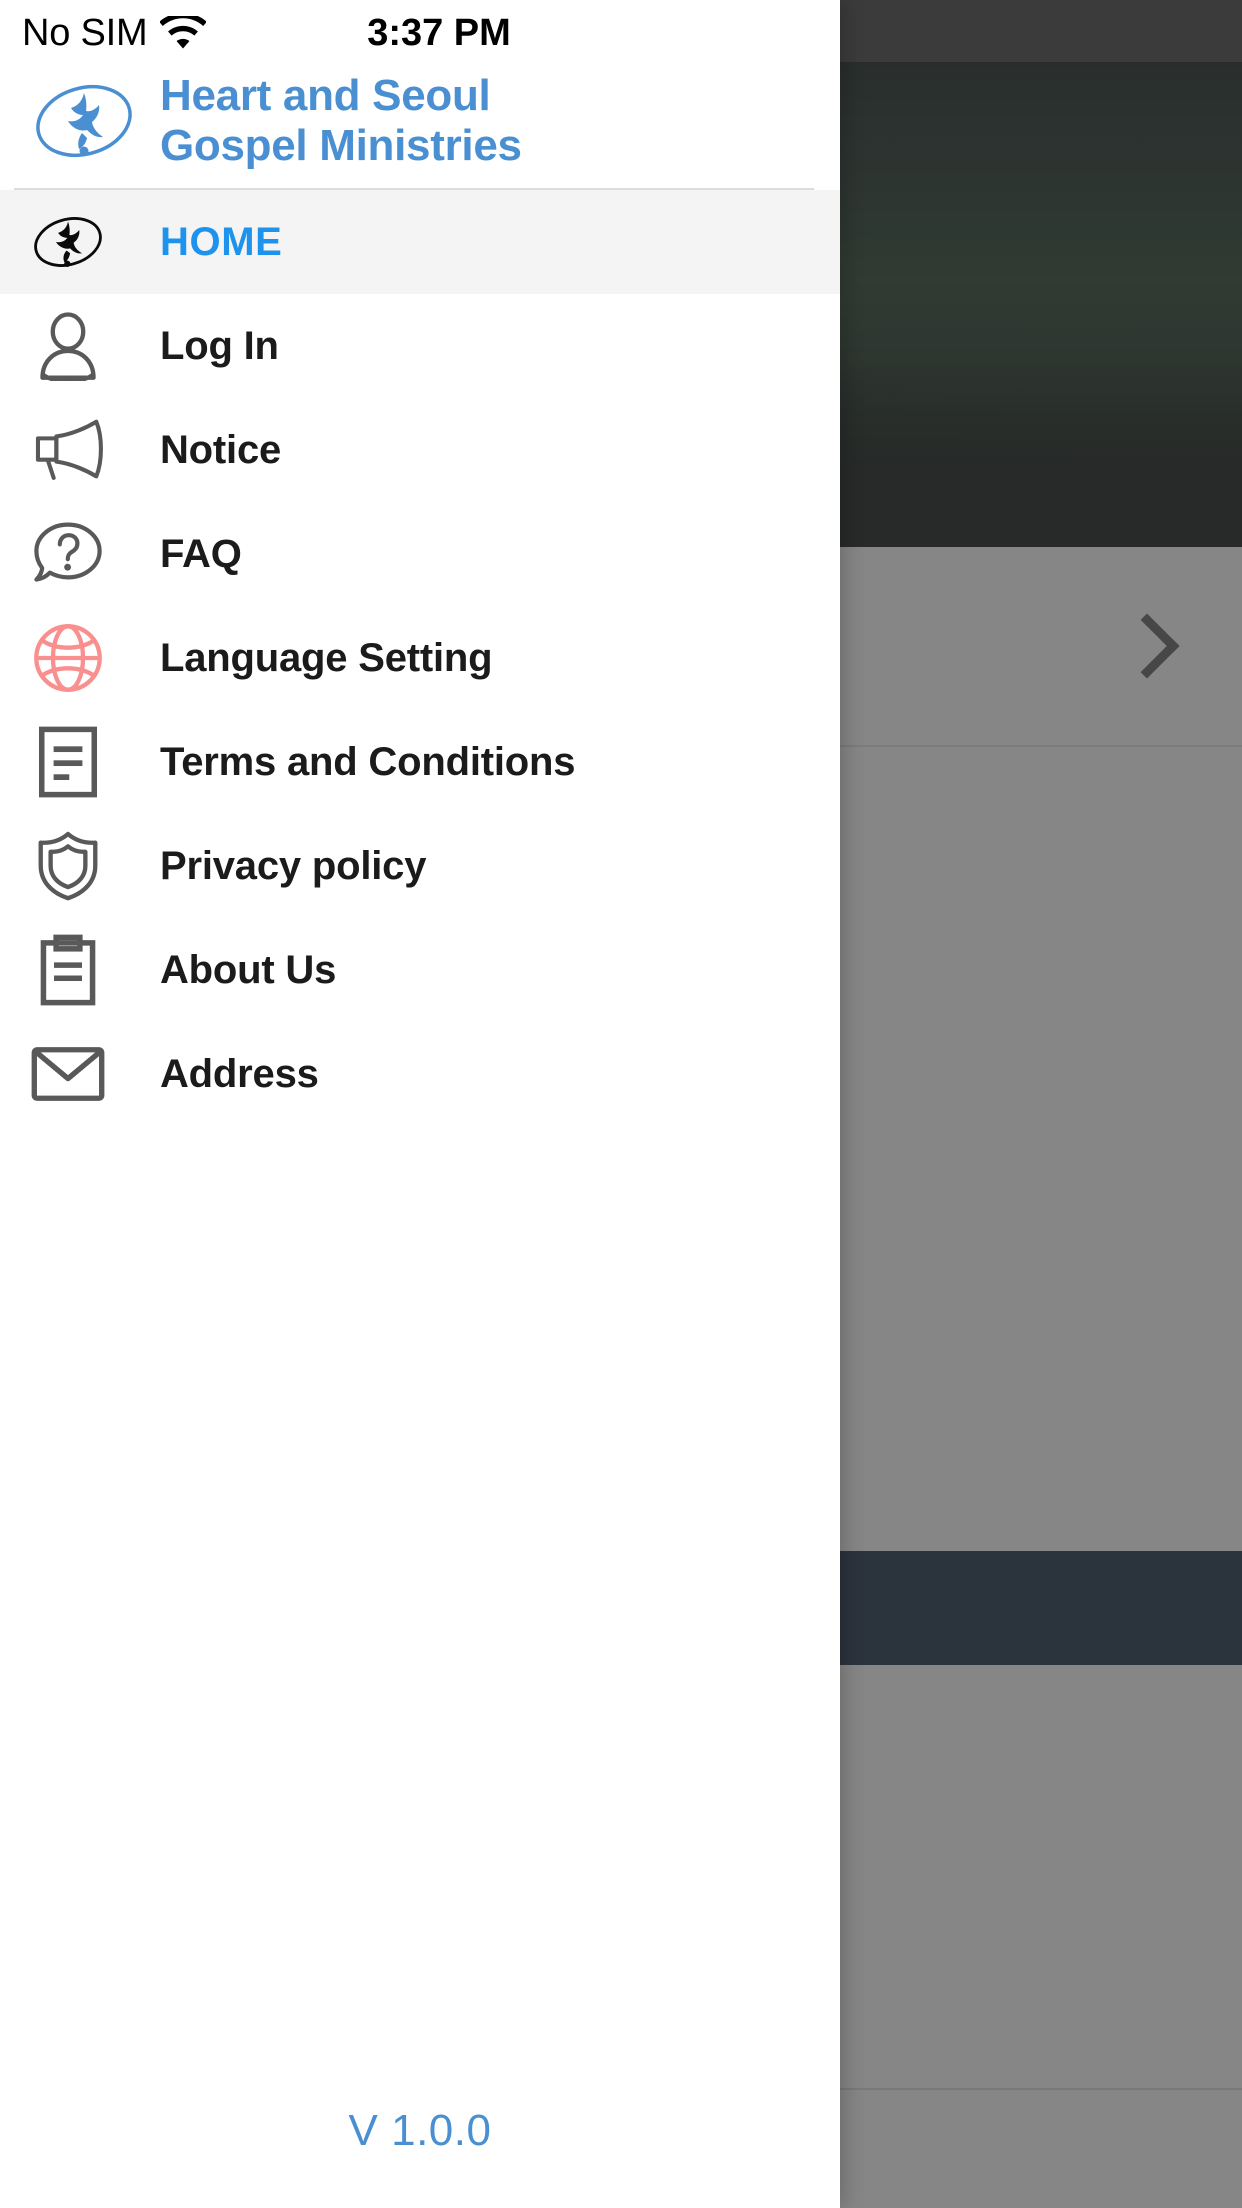 The height and width of the screenshot is (2208, 1242). Describe the element at coordinates (420, 970) in the screenshot. I see `sidebar-item-about-us: About Us` at that location.